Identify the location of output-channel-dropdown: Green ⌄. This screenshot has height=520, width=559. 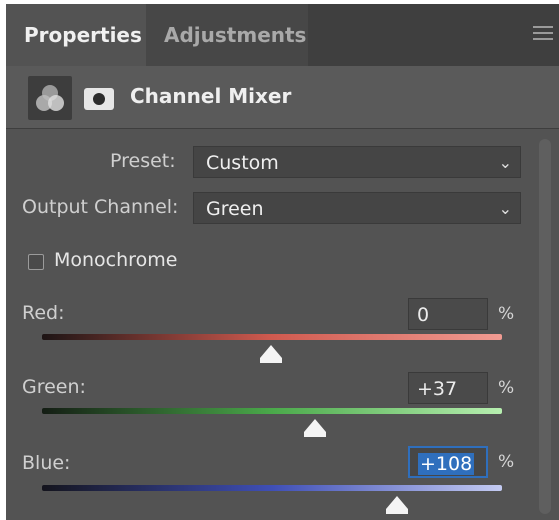
(357, 208).